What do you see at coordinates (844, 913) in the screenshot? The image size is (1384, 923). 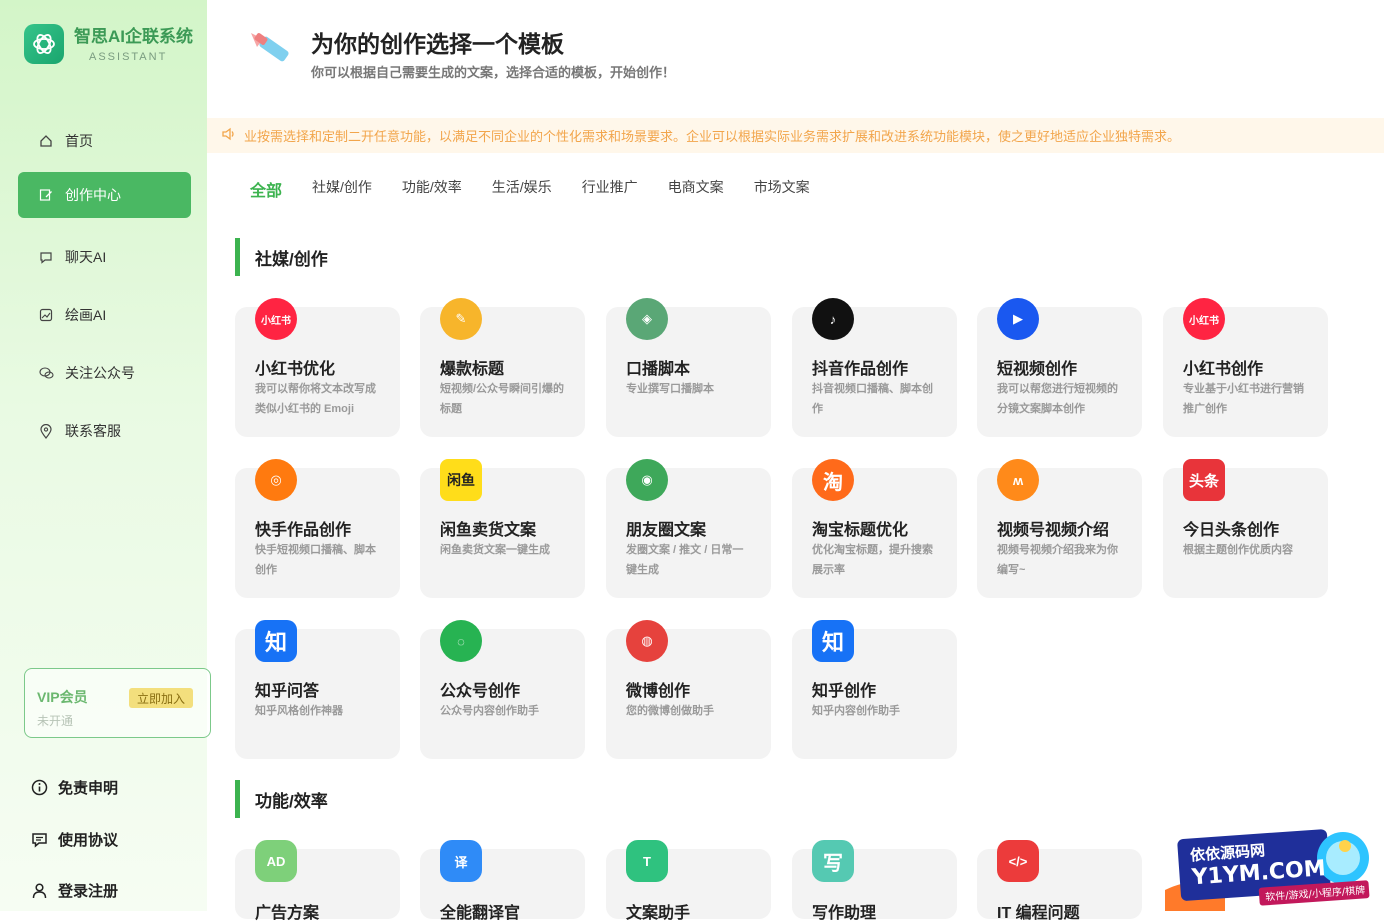 I see `template-card-title: 写作助理` at bounding box center [844, 913].